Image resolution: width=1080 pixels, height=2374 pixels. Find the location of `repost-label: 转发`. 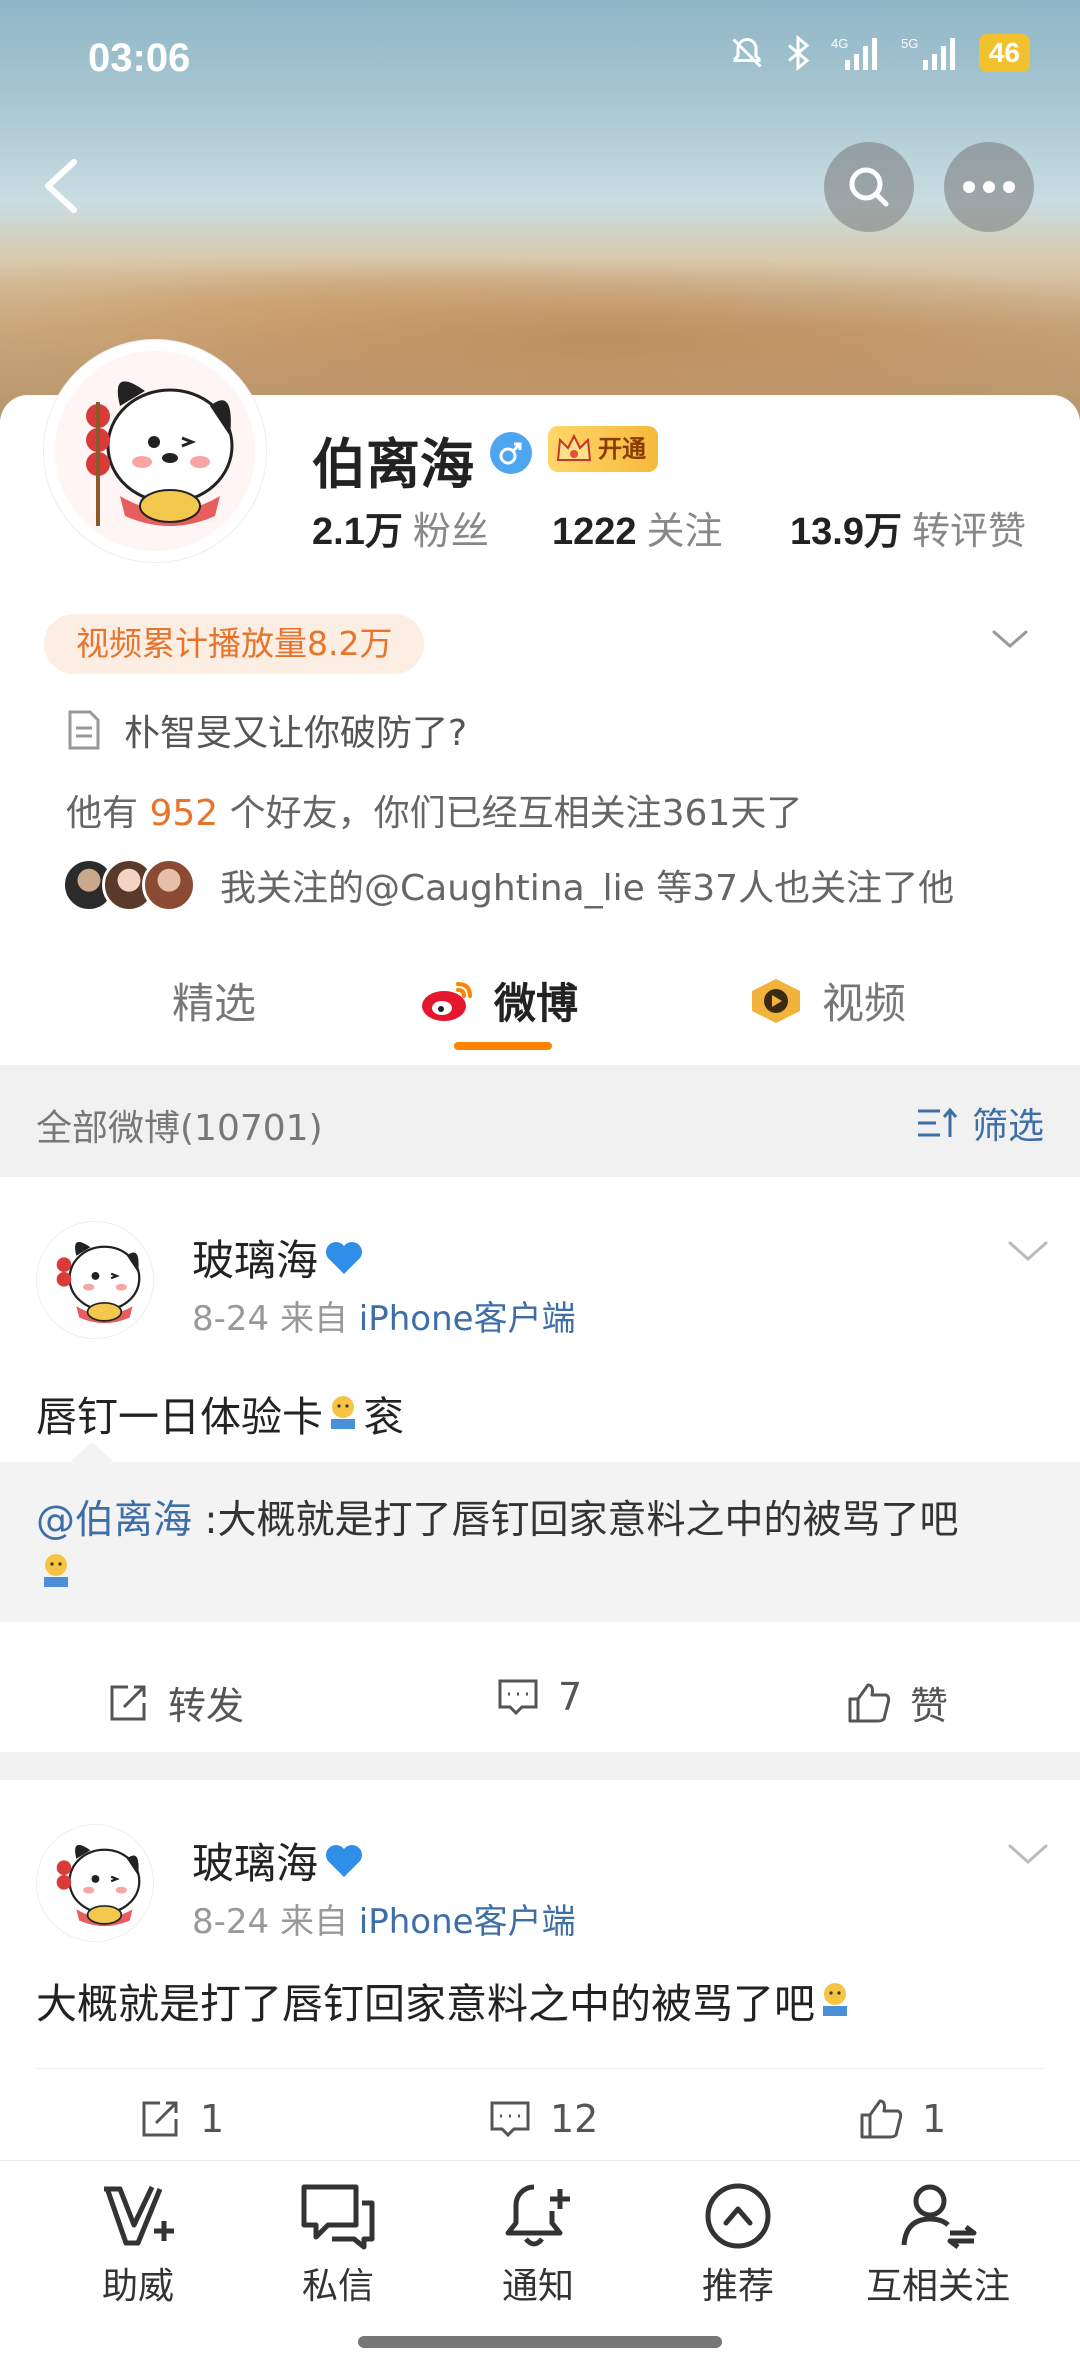

repost-label: 转发 is located at coordinates (206, 1706).